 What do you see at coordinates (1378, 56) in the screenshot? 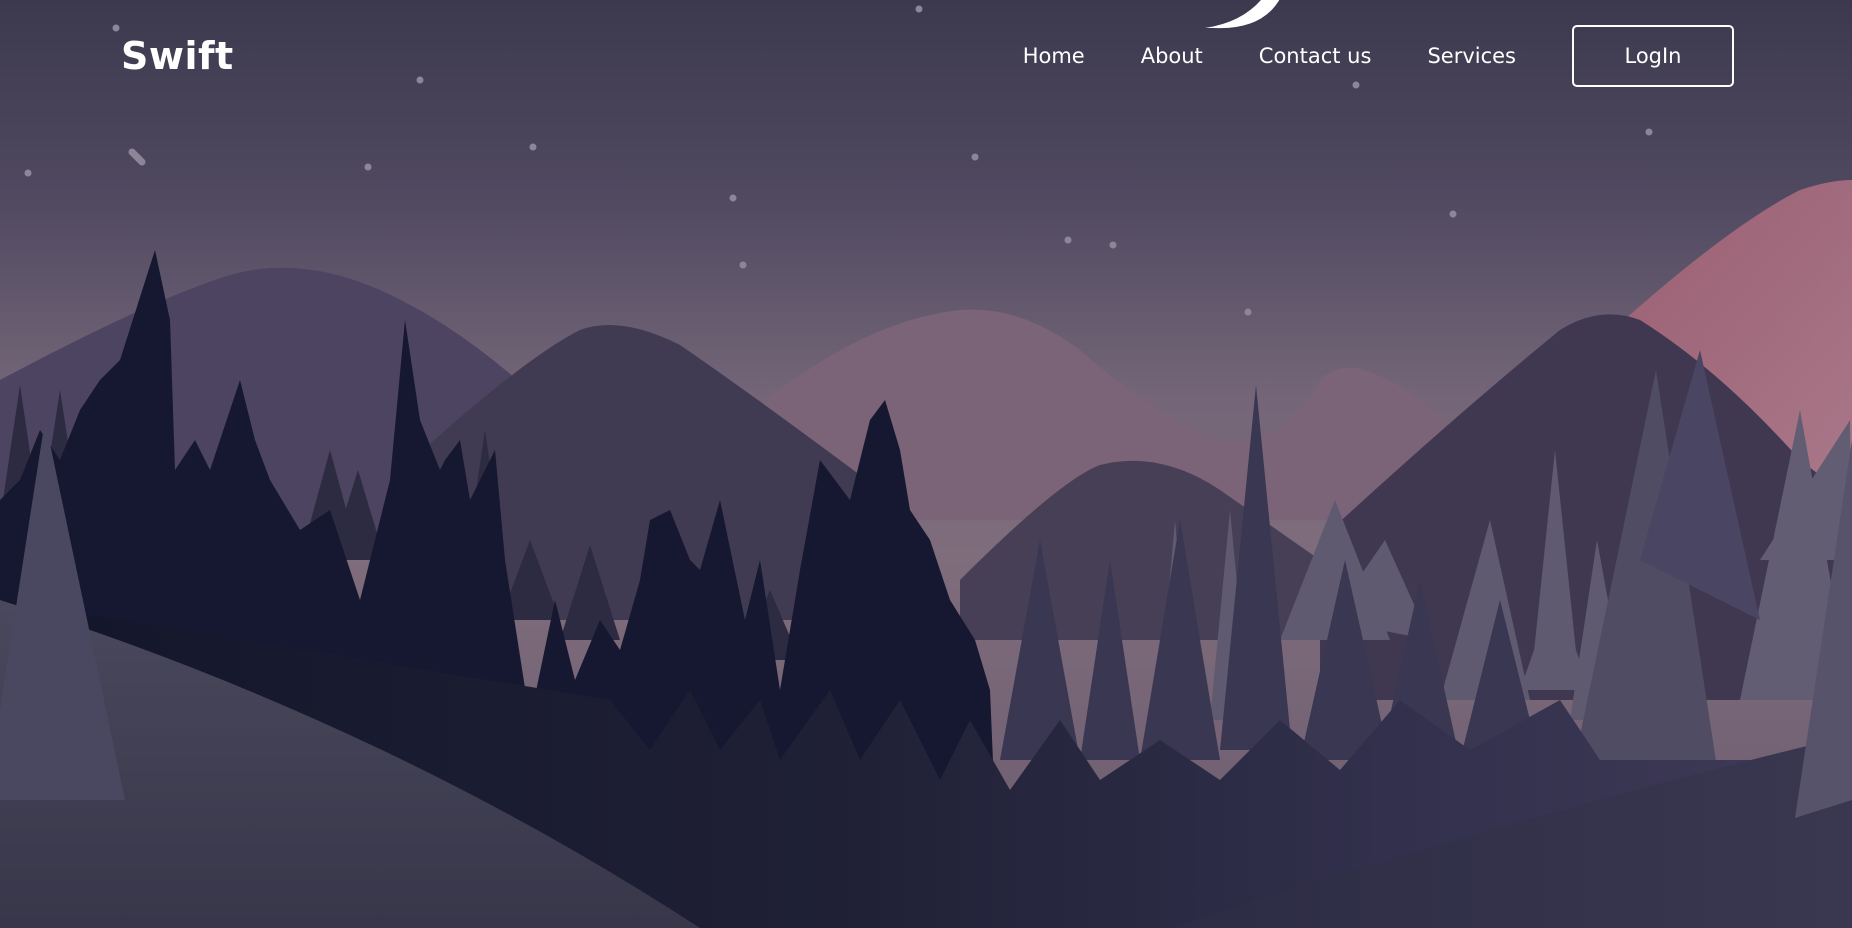
I see `nav-links: Home About Contact us Services LogIn` at bounding box center [1378, 56].